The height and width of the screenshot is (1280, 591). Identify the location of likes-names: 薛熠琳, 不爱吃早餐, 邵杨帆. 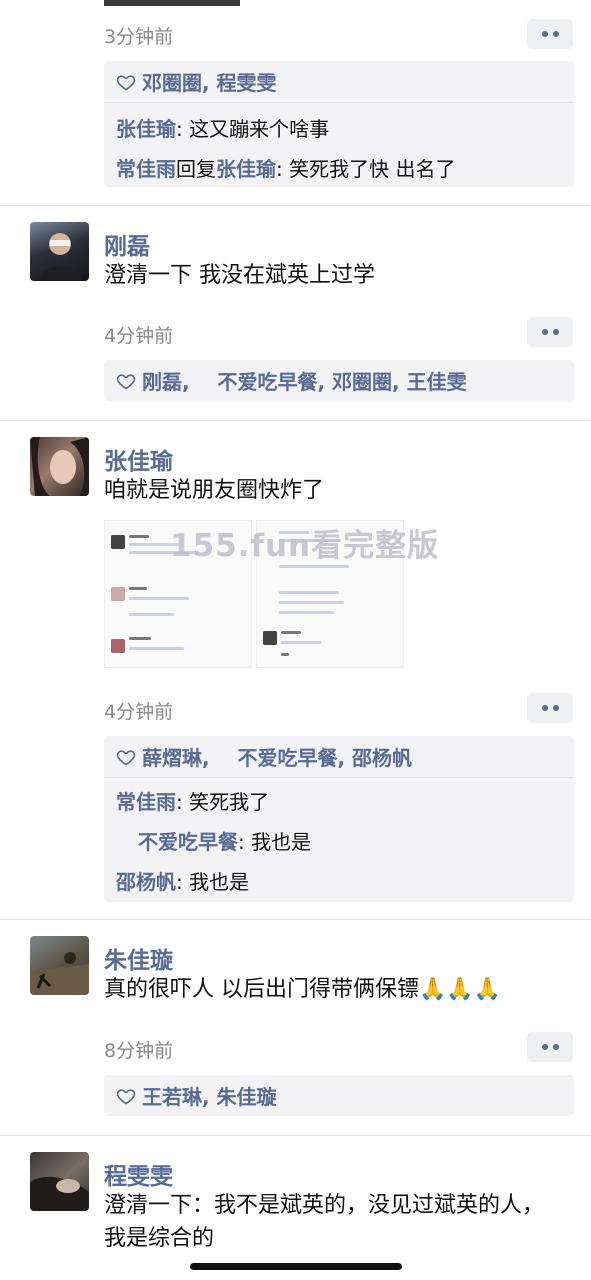
(277, 756).